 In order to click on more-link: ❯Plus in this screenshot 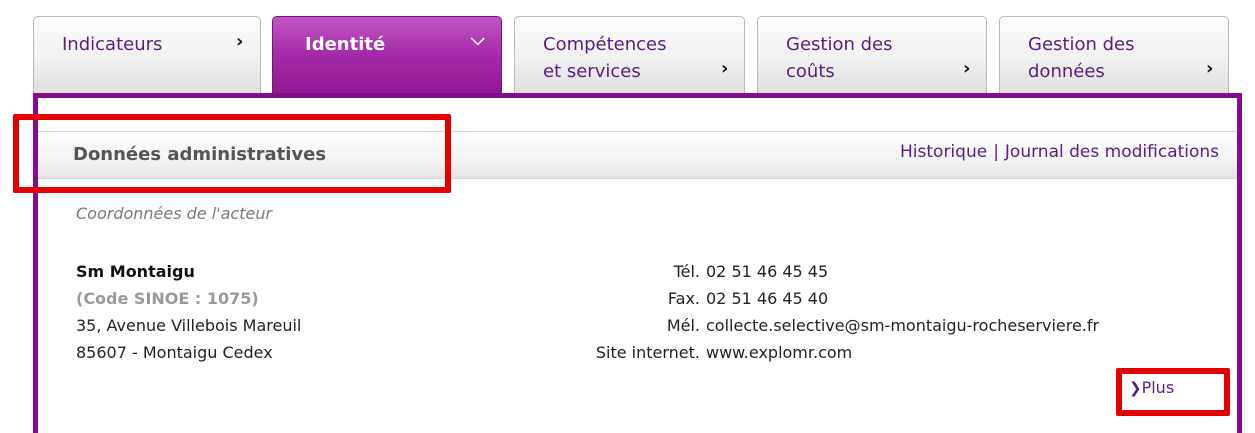, I will do `click(1151, 387)`.